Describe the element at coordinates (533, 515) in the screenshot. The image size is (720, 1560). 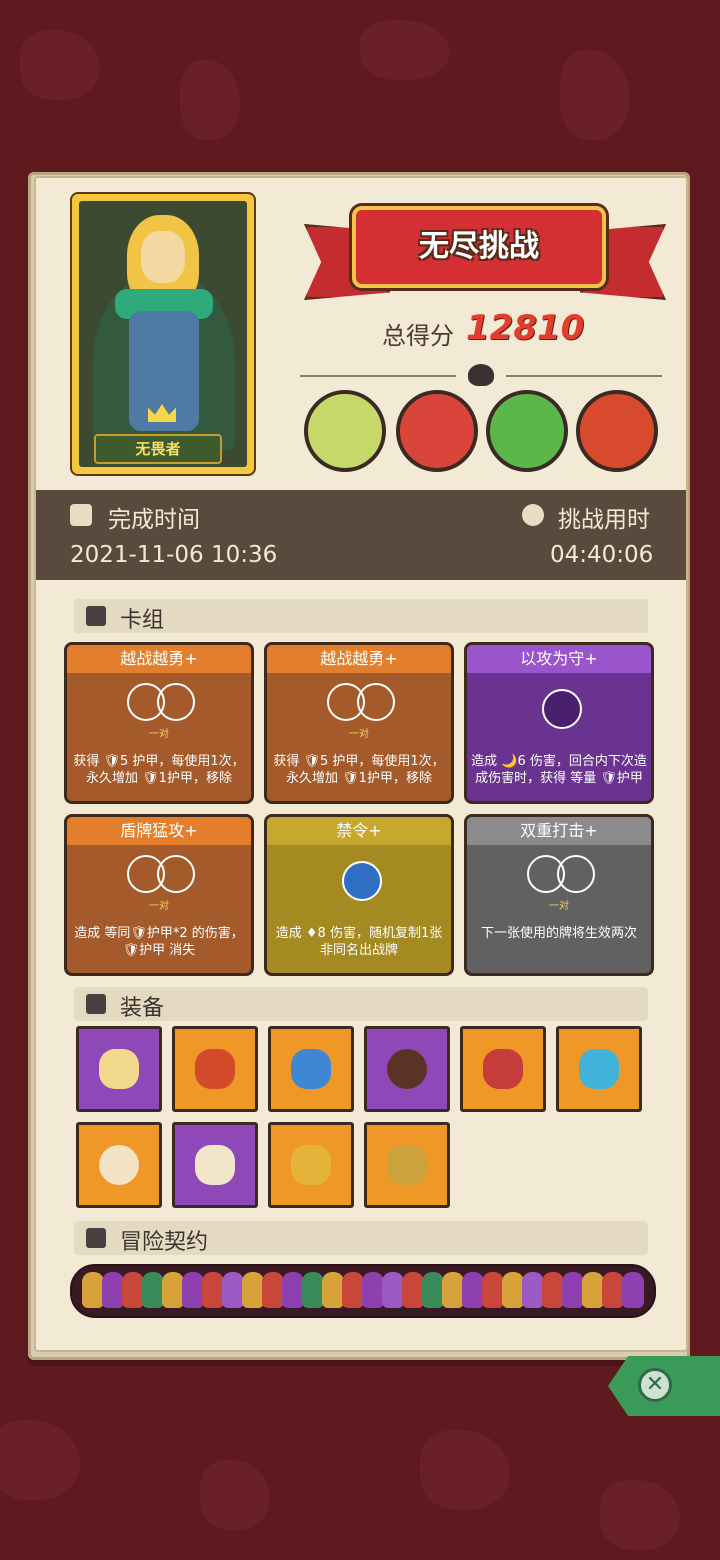
I see `stopwatch-icon` at that location.